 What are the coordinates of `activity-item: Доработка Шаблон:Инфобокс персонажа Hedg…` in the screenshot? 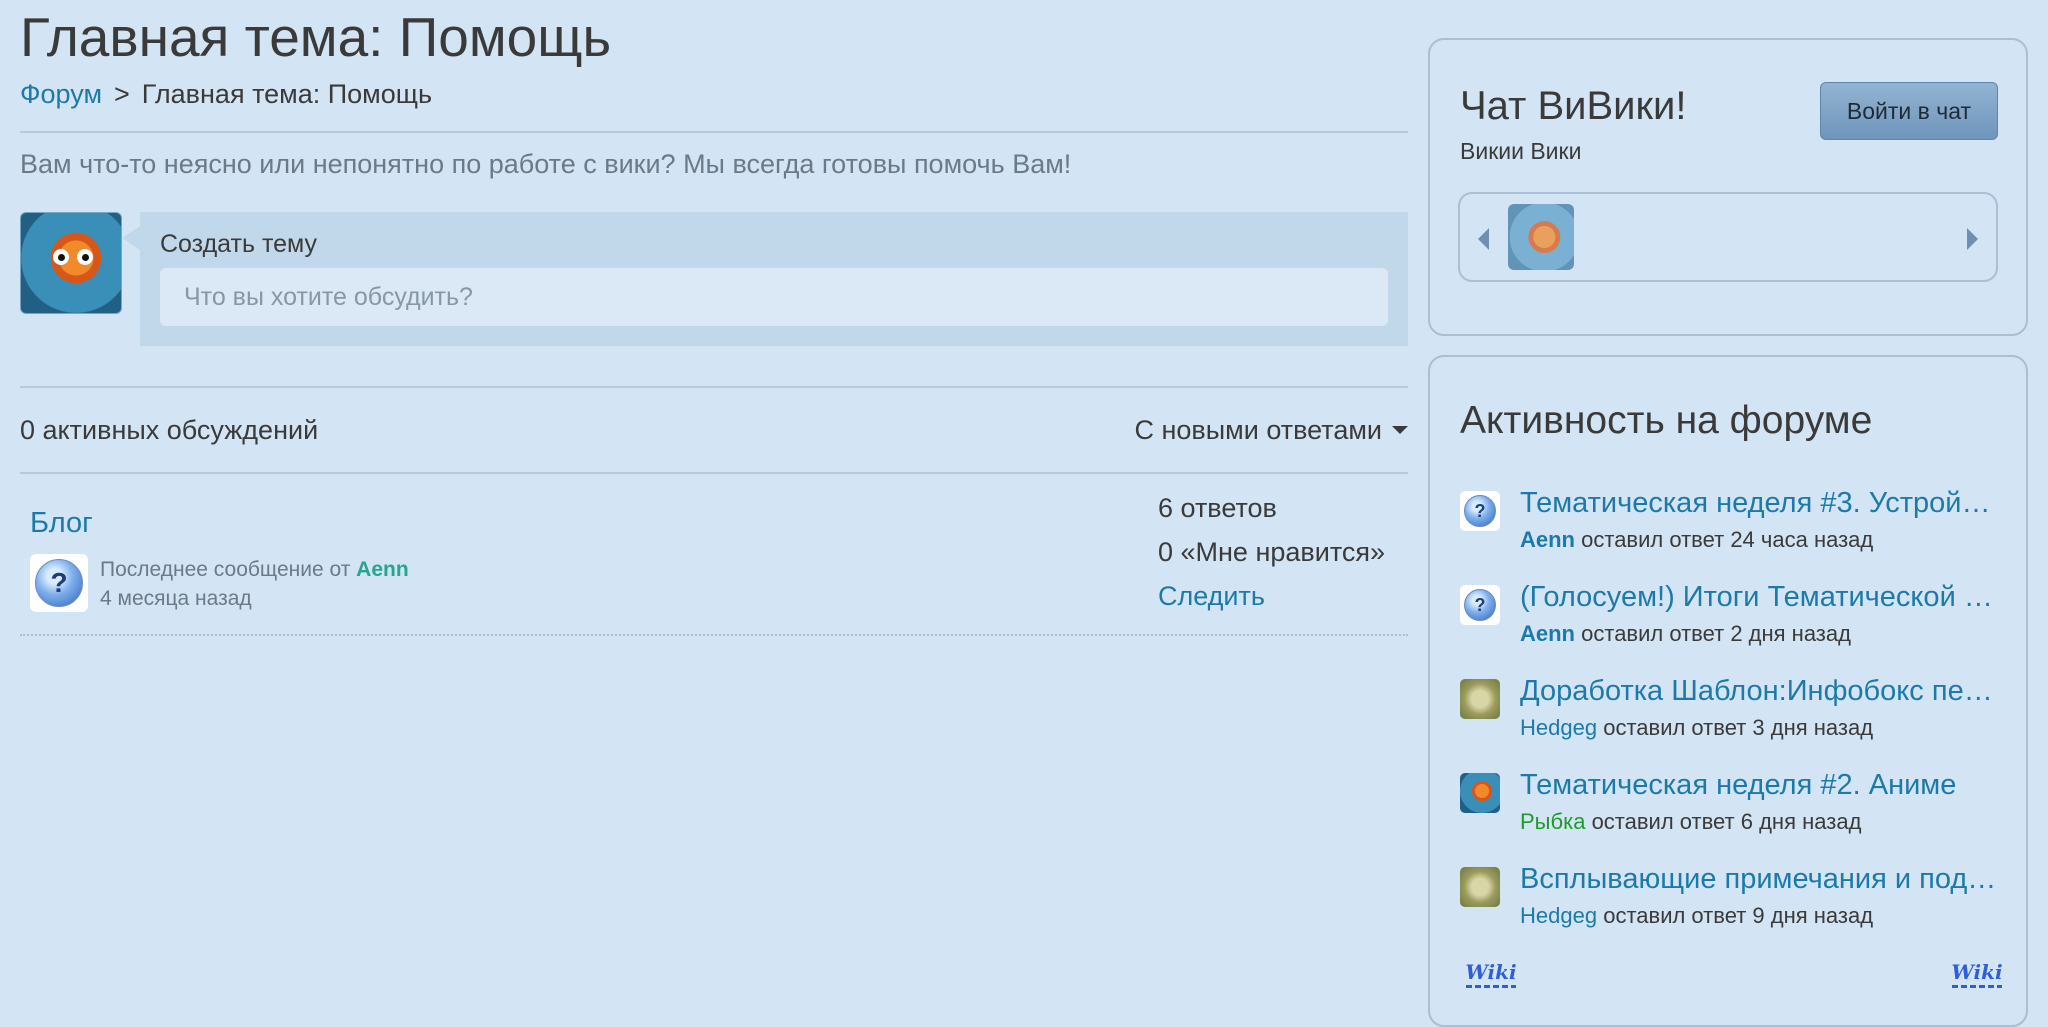 It's located at (1730, 722).